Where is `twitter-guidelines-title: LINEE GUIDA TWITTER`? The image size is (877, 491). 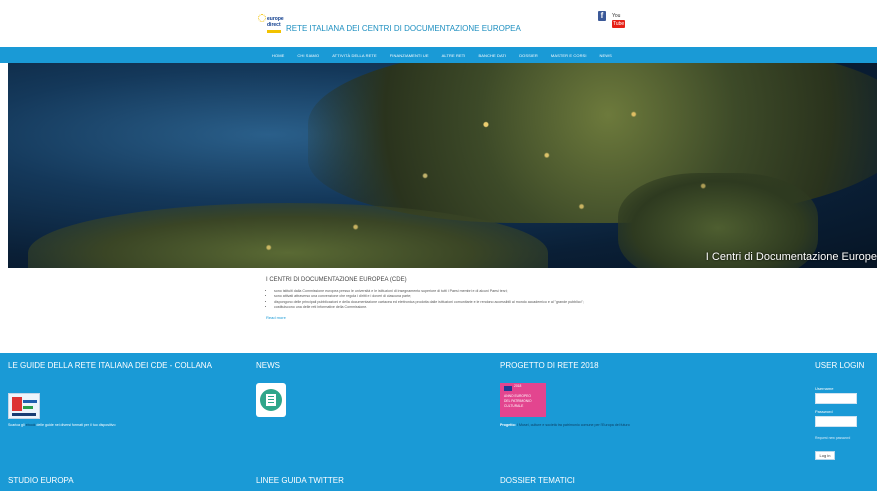 twitter-guidelines-title: LINEE GUIDA TWITTER is located at coordinates (300, 480).